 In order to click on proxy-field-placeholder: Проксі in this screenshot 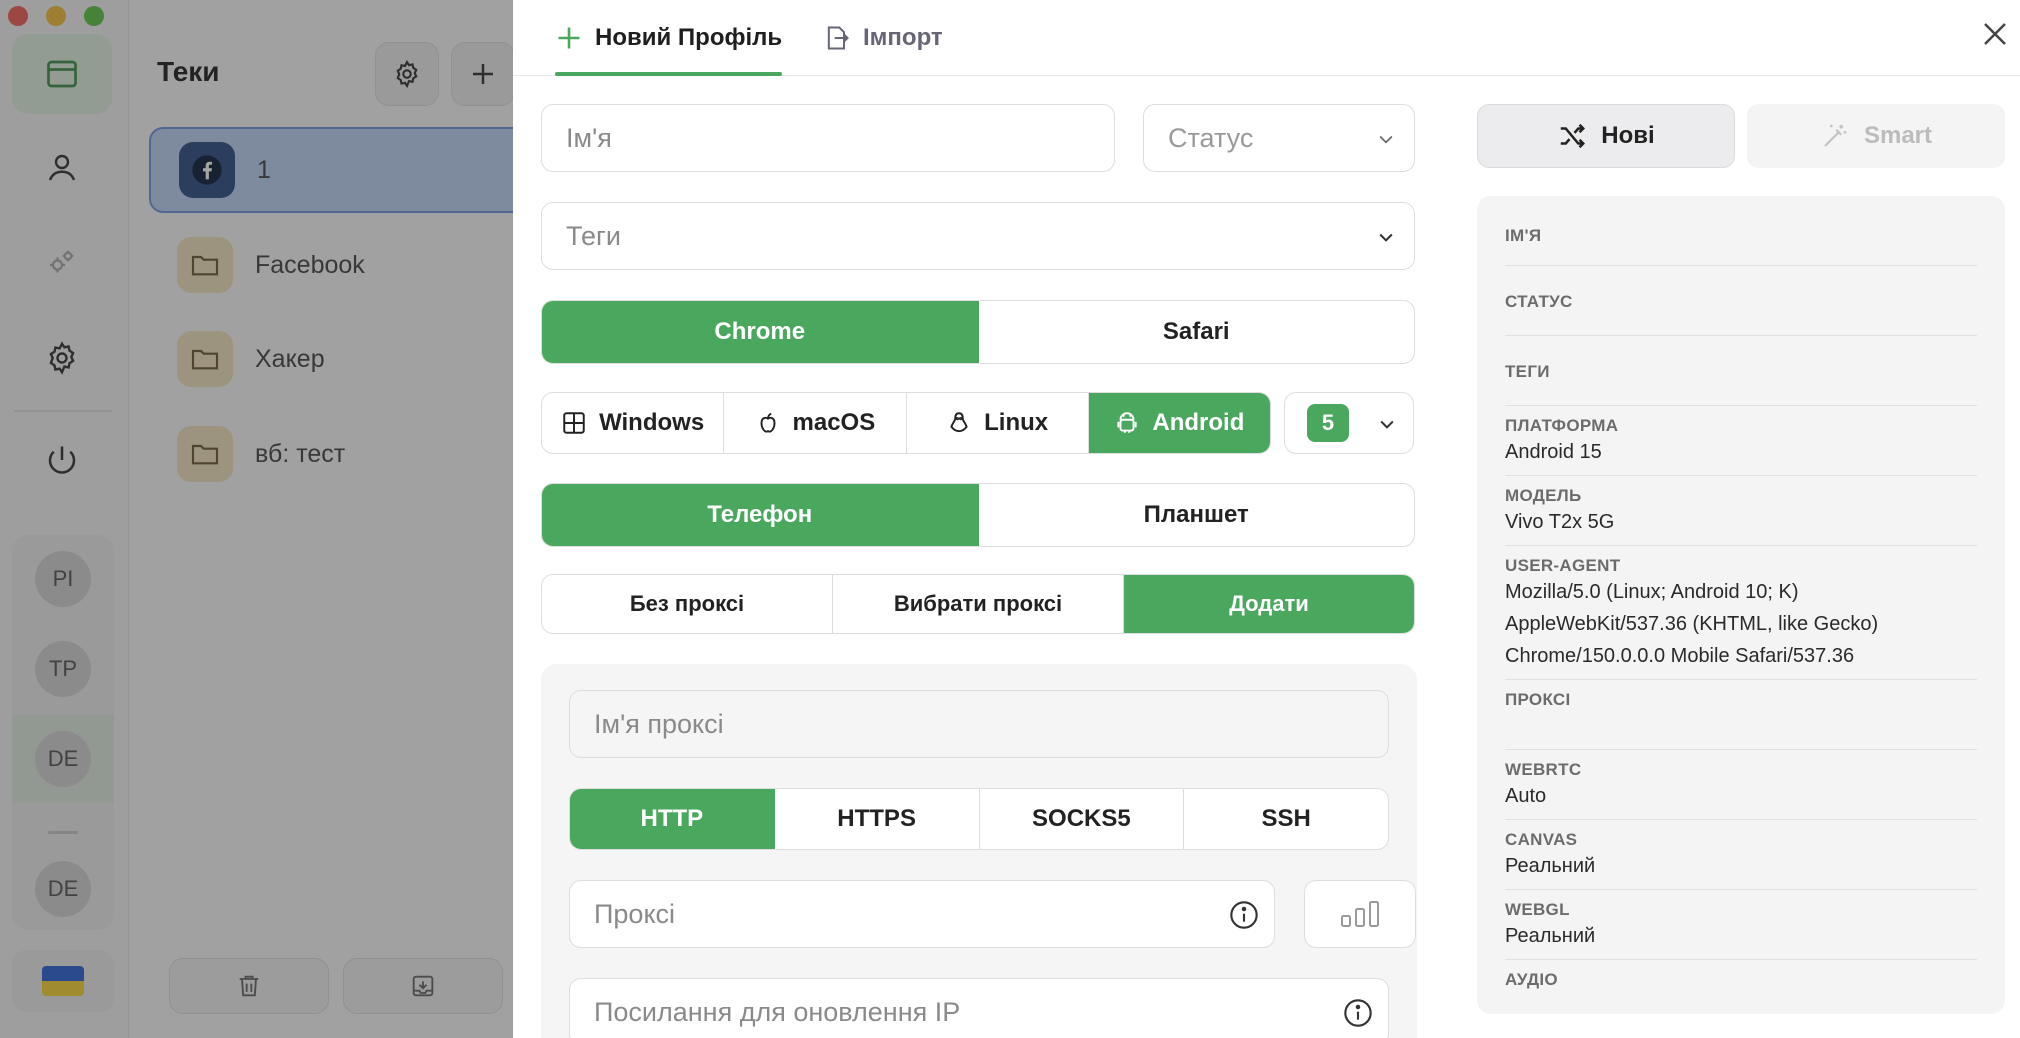, I will do `click(635, 913)`.